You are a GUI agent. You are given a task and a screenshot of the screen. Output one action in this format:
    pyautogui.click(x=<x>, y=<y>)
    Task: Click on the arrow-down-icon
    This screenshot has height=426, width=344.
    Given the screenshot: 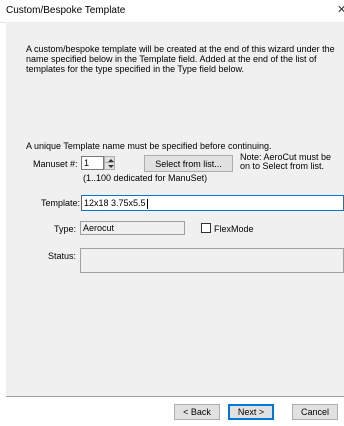 What is the action you would take?
    pyautogui.click(x=111, y=166)
    